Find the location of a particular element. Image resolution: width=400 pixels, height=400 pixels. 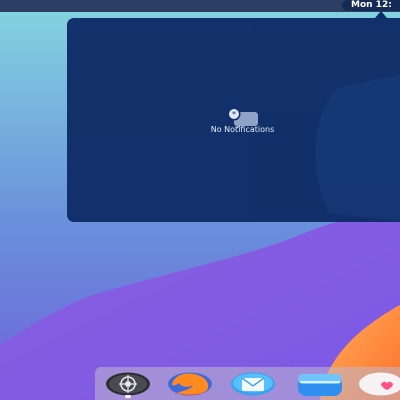

heart-app-icon is located at coordinates (379, 384).